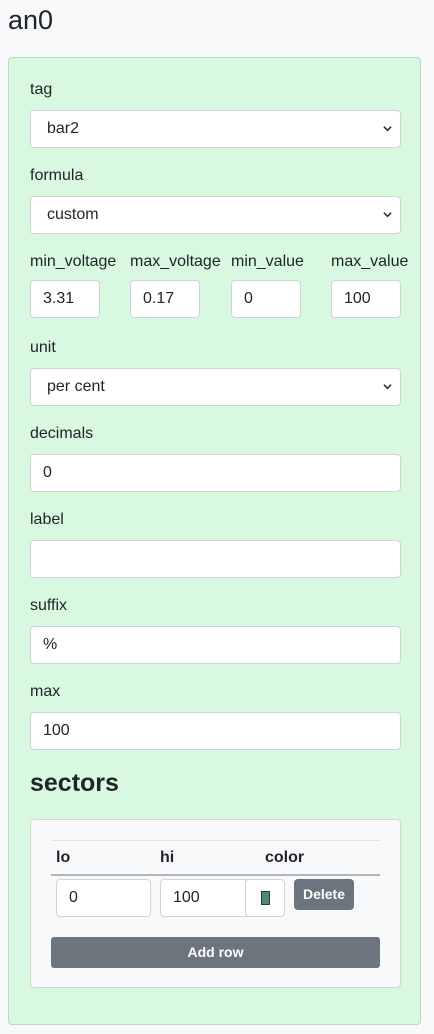 The height and width of the screenshot is (1034, 434). What do you see at coordinates (62, 433) in the screenshot?
I see `decimals-label: decimals` at bounding box center [62, 433].